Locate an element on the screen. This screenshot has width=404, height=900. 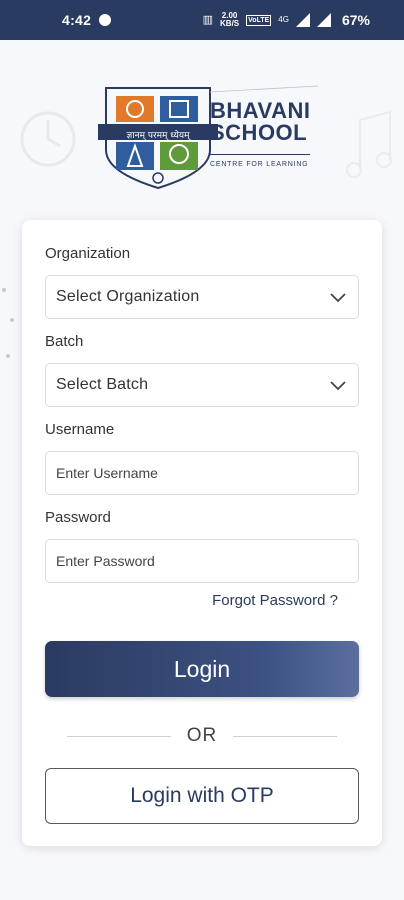
password-input is located at coordinates (202, 561).